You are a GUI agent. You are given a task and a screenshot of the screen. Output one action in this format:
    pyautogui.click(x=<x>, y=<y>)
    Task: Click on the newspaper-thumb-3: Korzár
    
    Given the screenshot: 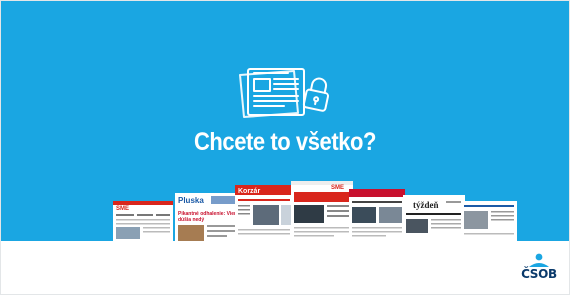 What is the action you would take?
    pyautogui.click(x=264, y=213)
    